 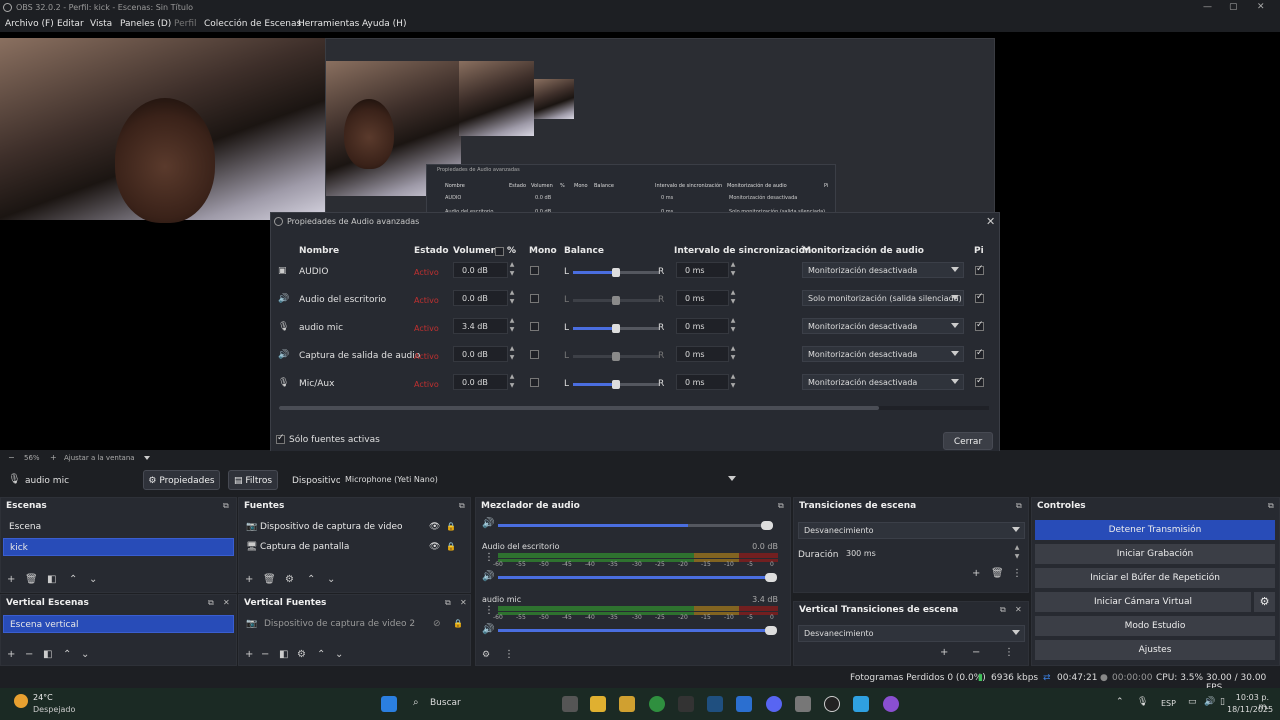 What do you see at coordinates (1209, 702) in the screenshot?
I see `volume-icon: 🔊` at bounding box center [1209, 702].